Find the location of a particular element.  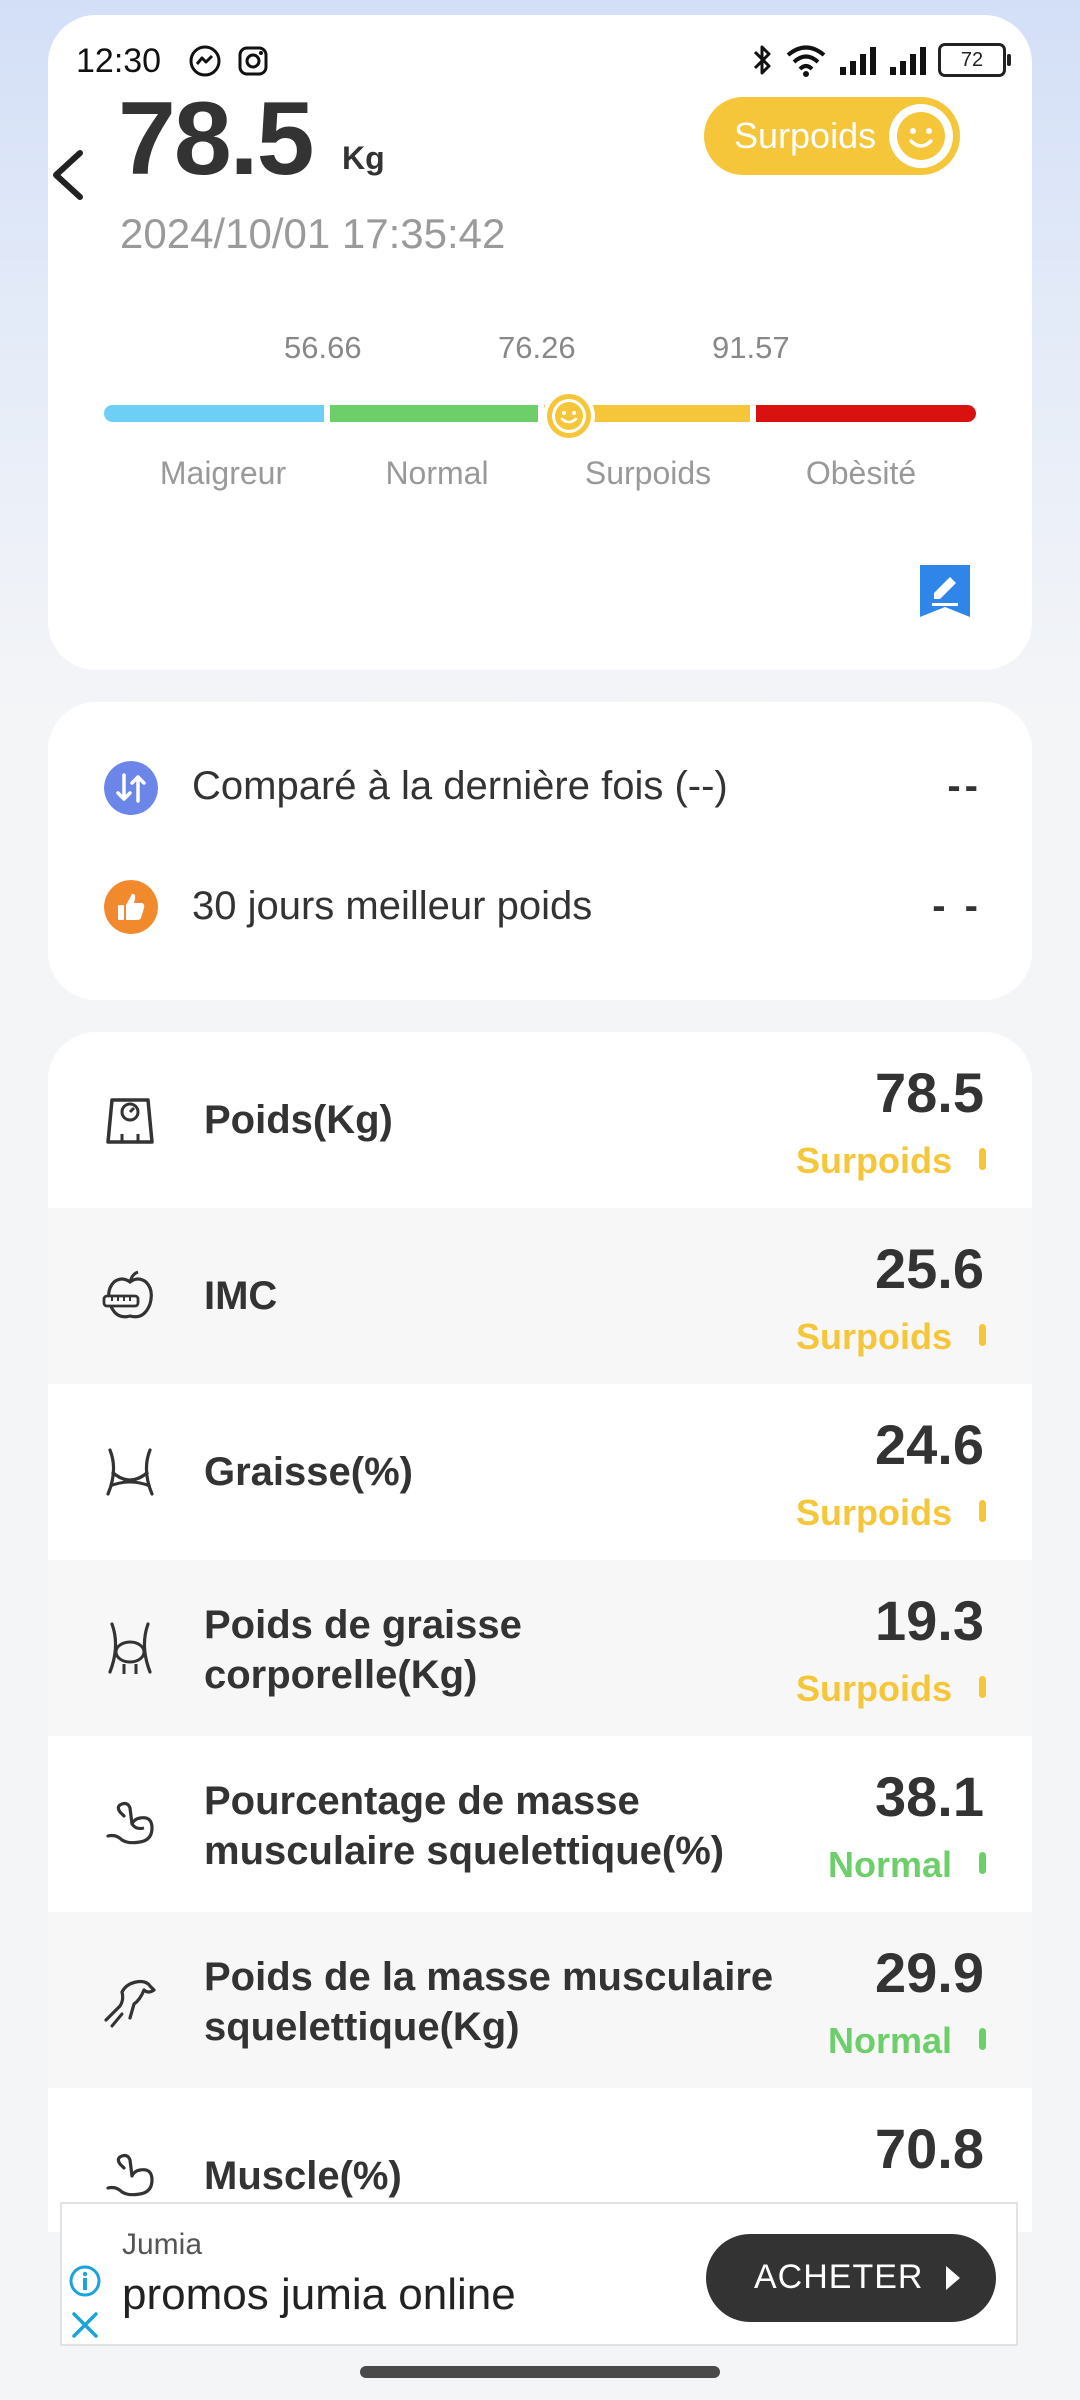

scale-marker-icon is located at coordinates (569, 416).